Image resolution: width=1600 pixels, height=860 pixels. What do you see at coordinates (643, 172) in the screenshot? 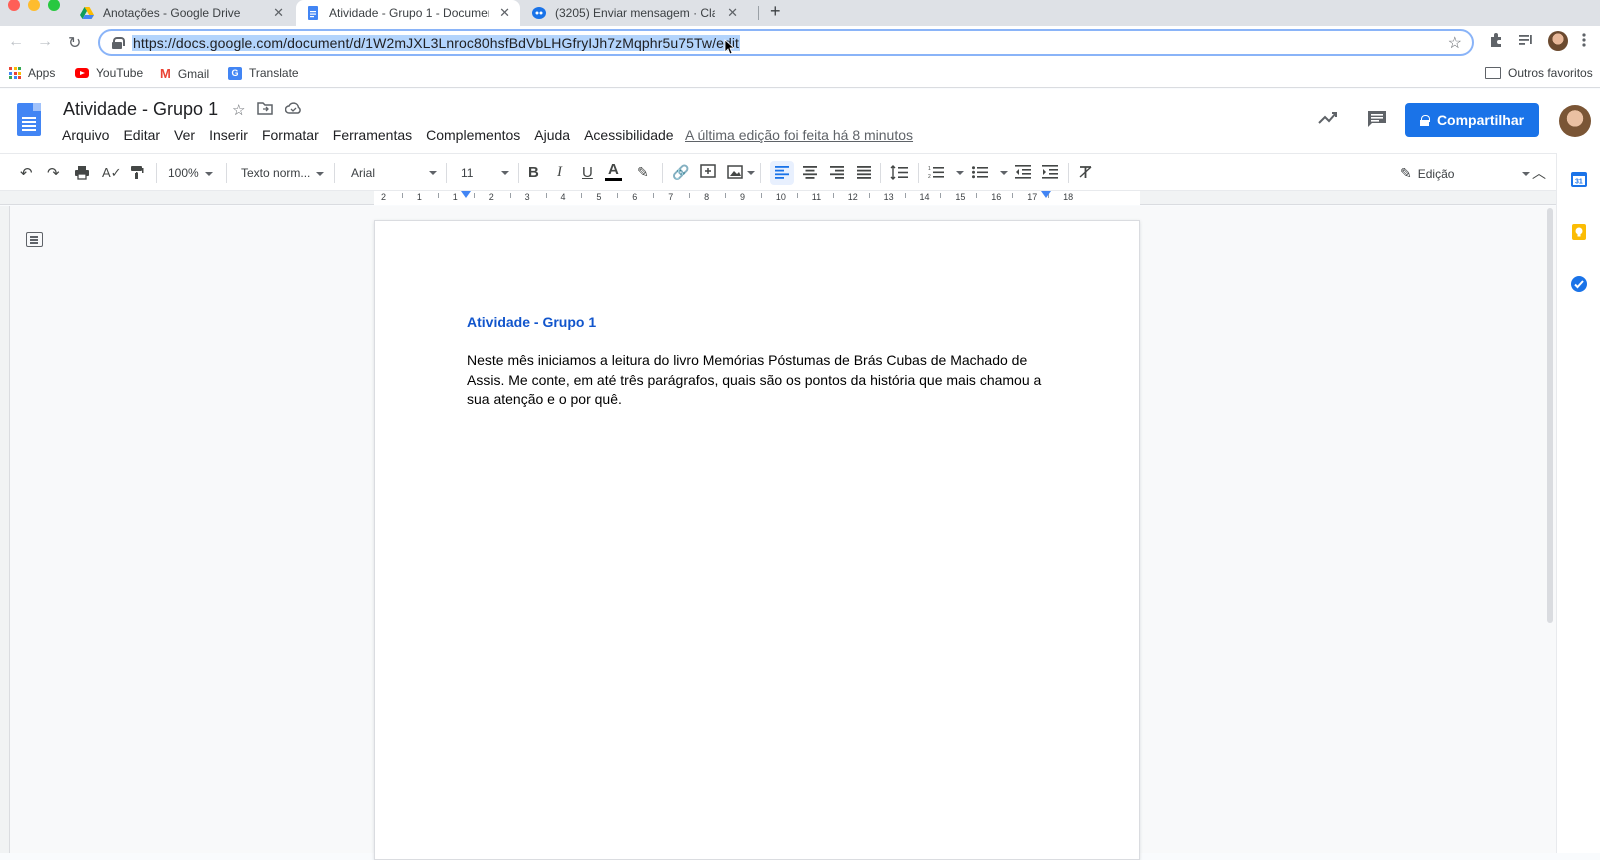
I see `highlight-pen-icon: ✎` at bounding box center [643, 172].